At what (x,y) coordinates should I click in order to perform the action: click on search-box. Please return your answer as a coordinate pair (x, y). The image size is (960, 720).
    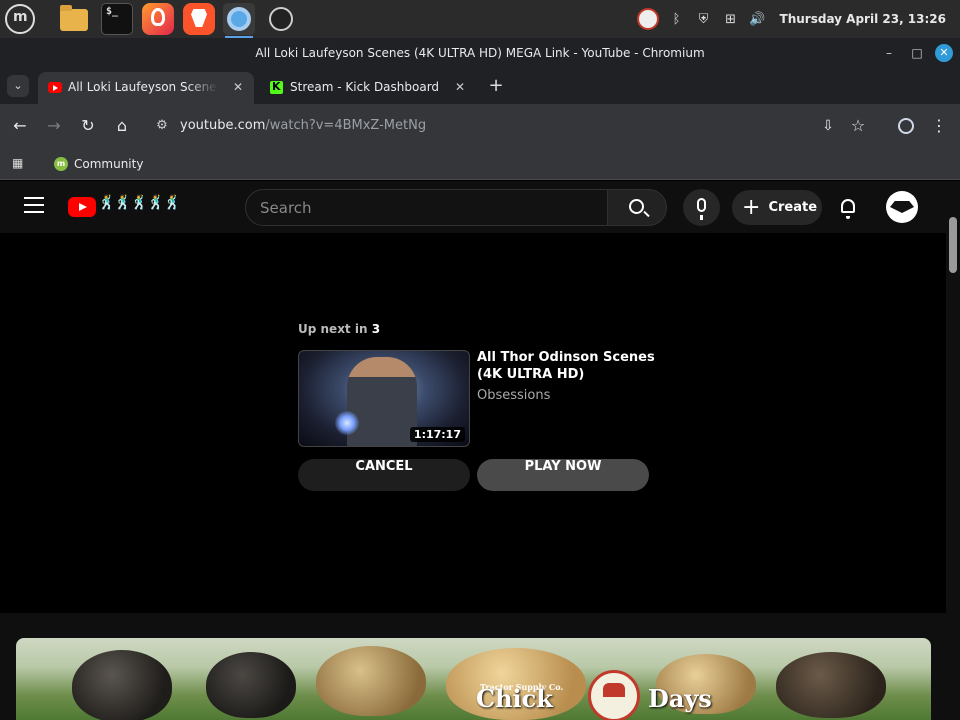
    Looking at the image, I should click on (426, 207).